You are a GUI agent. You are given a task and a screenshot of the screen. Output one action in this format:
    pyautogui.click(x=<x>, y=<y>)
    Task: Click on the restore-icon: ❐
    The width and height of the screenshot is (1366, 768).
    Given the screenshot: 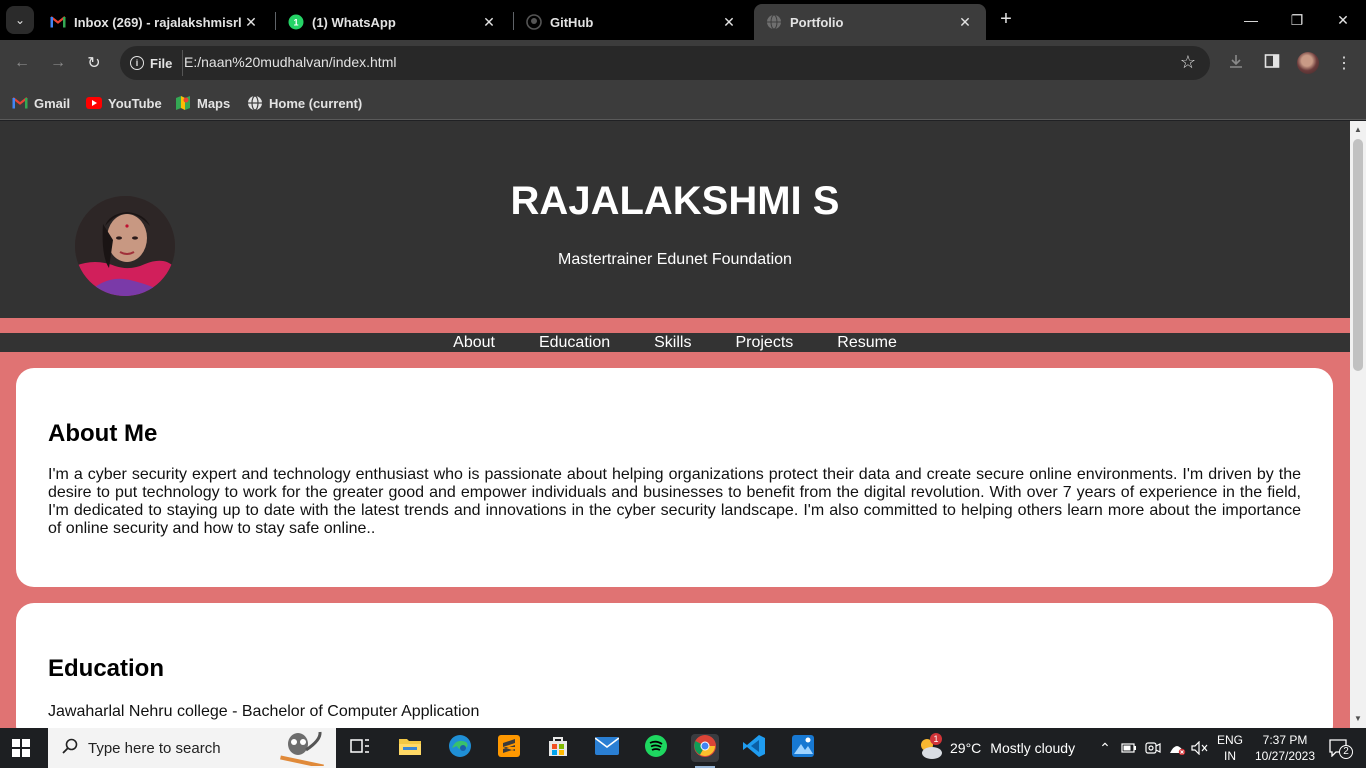 What is the action you would take?
    pyautogui.click(x=1297, y=19)
    